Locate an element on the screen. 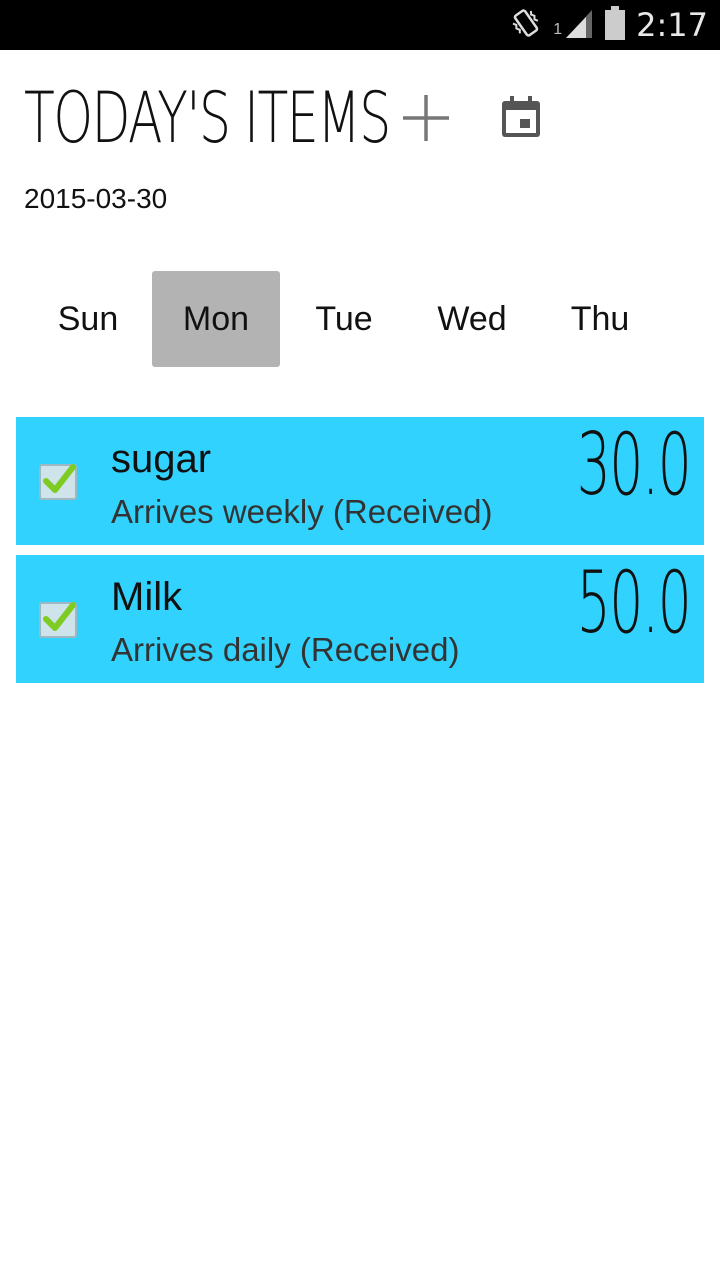 This screenshot has width=720, height=1280. day-selector: Sun Mon Tue Wed Thu is located at coordinates (360, 319).